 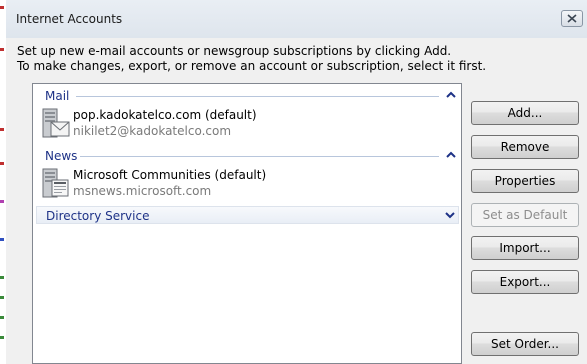 I want to click on news-server-icon, so click(x=55, y=183).